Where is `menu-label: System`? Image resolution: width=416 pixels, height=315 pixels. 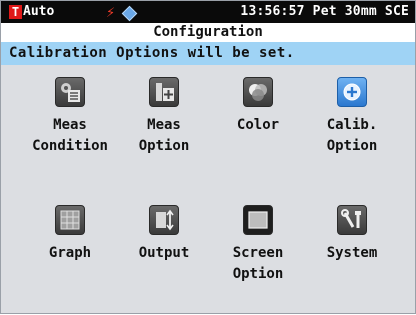 menu-label: System is located at coordinates (352, 253).